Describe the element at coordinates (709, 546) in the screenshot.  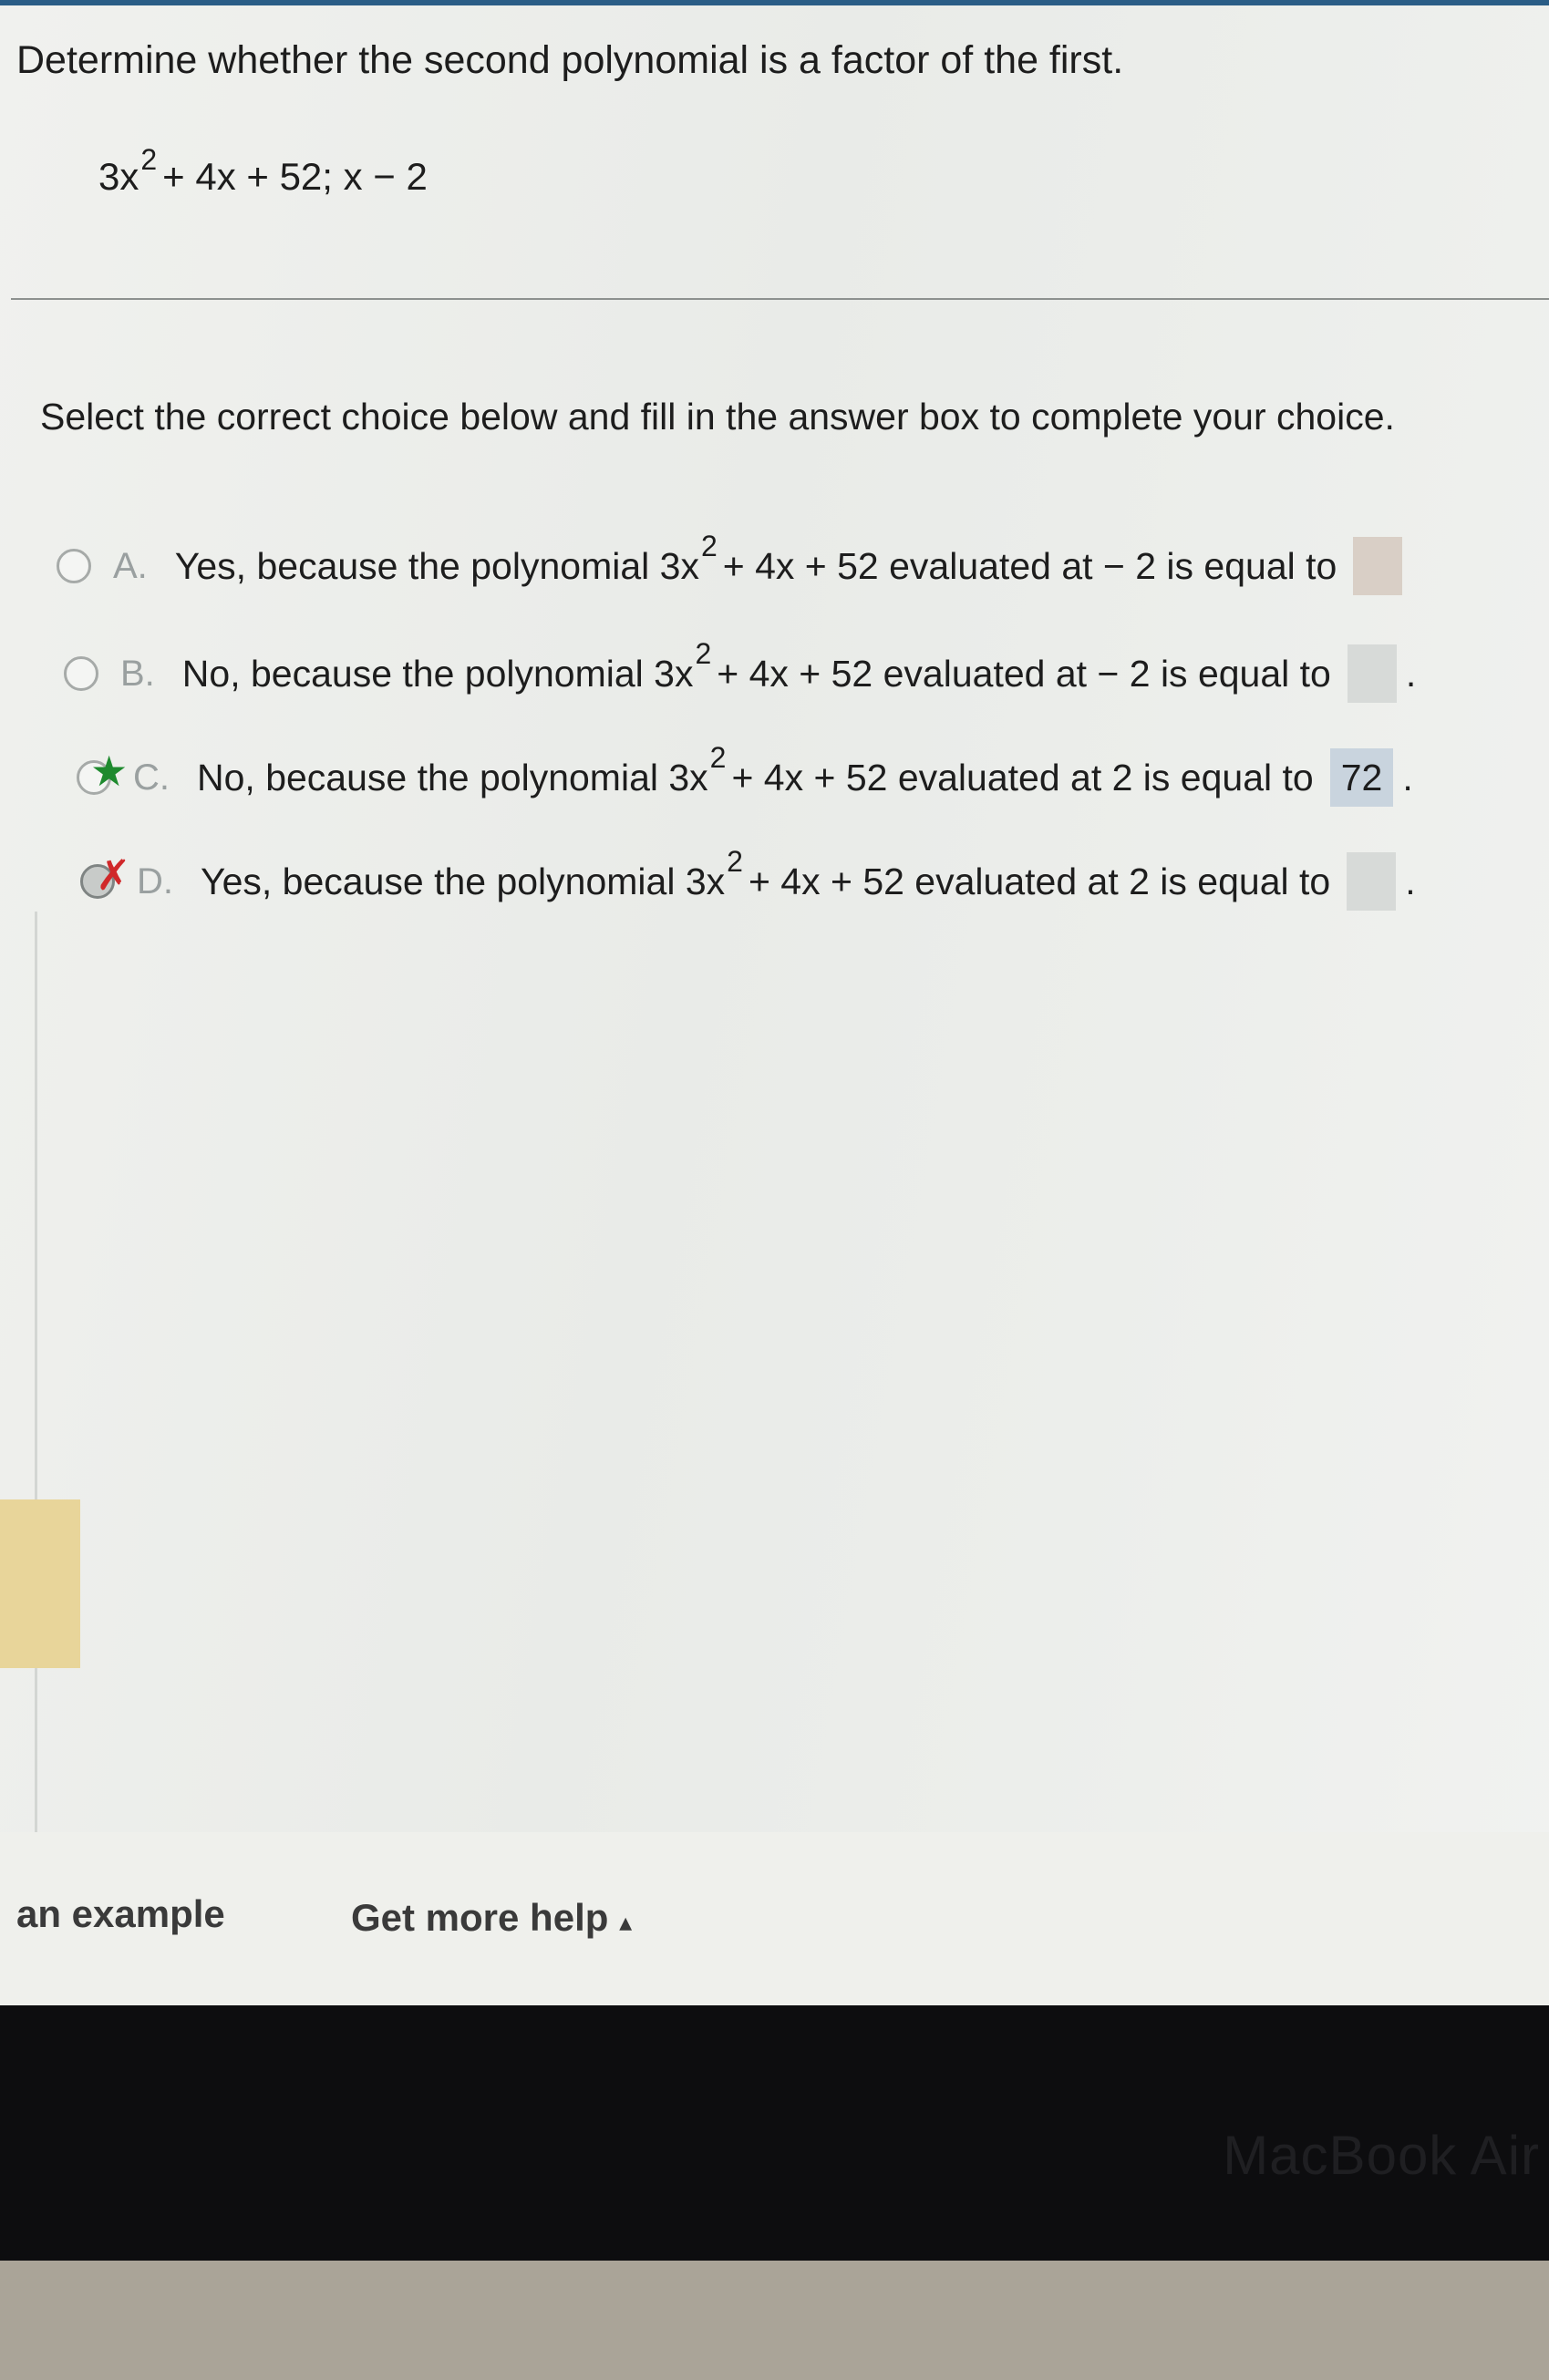
I see `choice-a-exponent: 2` at that location.